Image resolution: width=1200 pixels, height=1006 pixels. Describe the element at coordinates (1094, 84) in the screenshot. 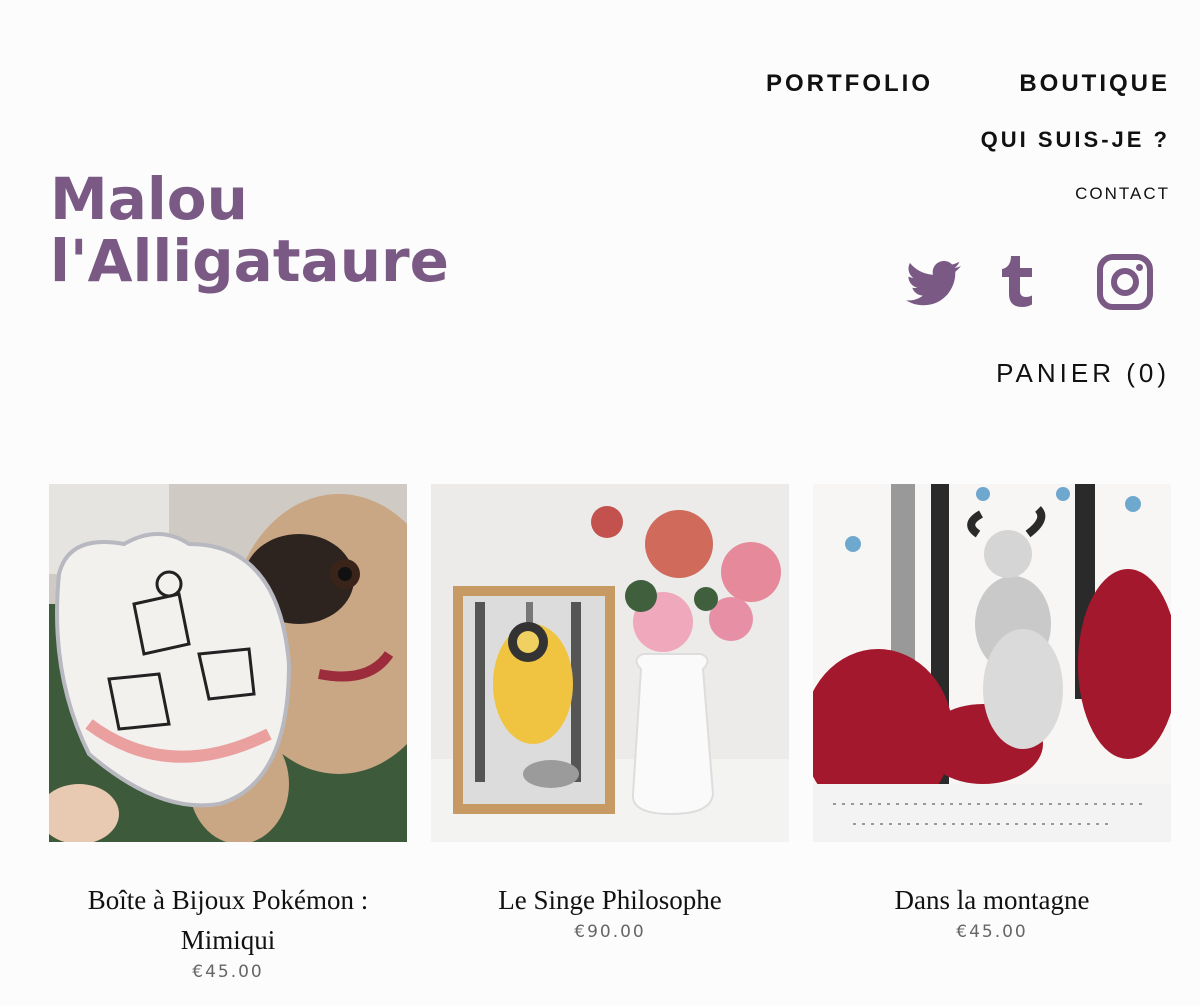

I see `nav-boutique: BOUTIQUE` at that location.